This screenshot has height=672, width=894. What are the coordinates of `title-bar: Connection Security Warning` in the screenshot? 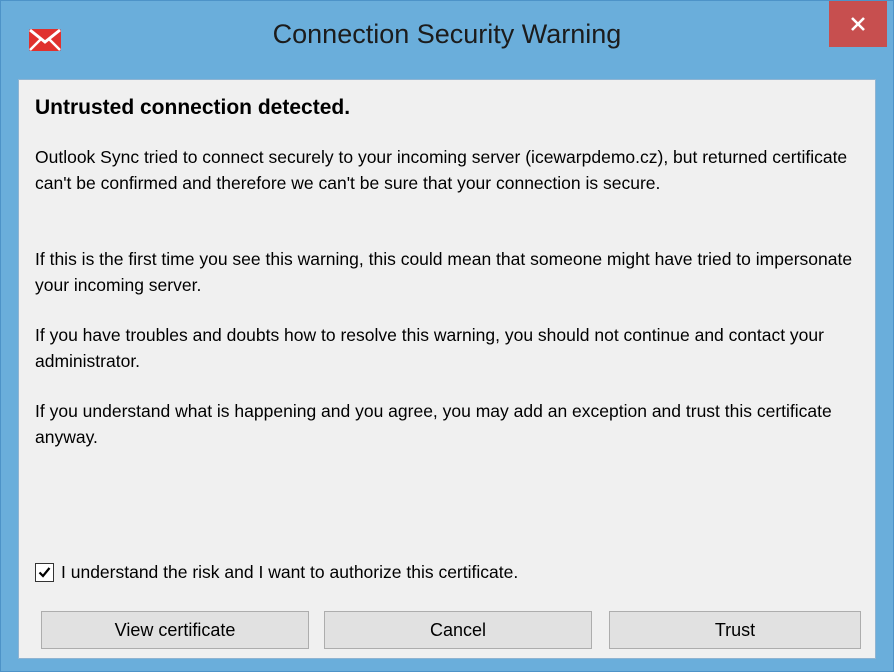 It's located at (447, 40).